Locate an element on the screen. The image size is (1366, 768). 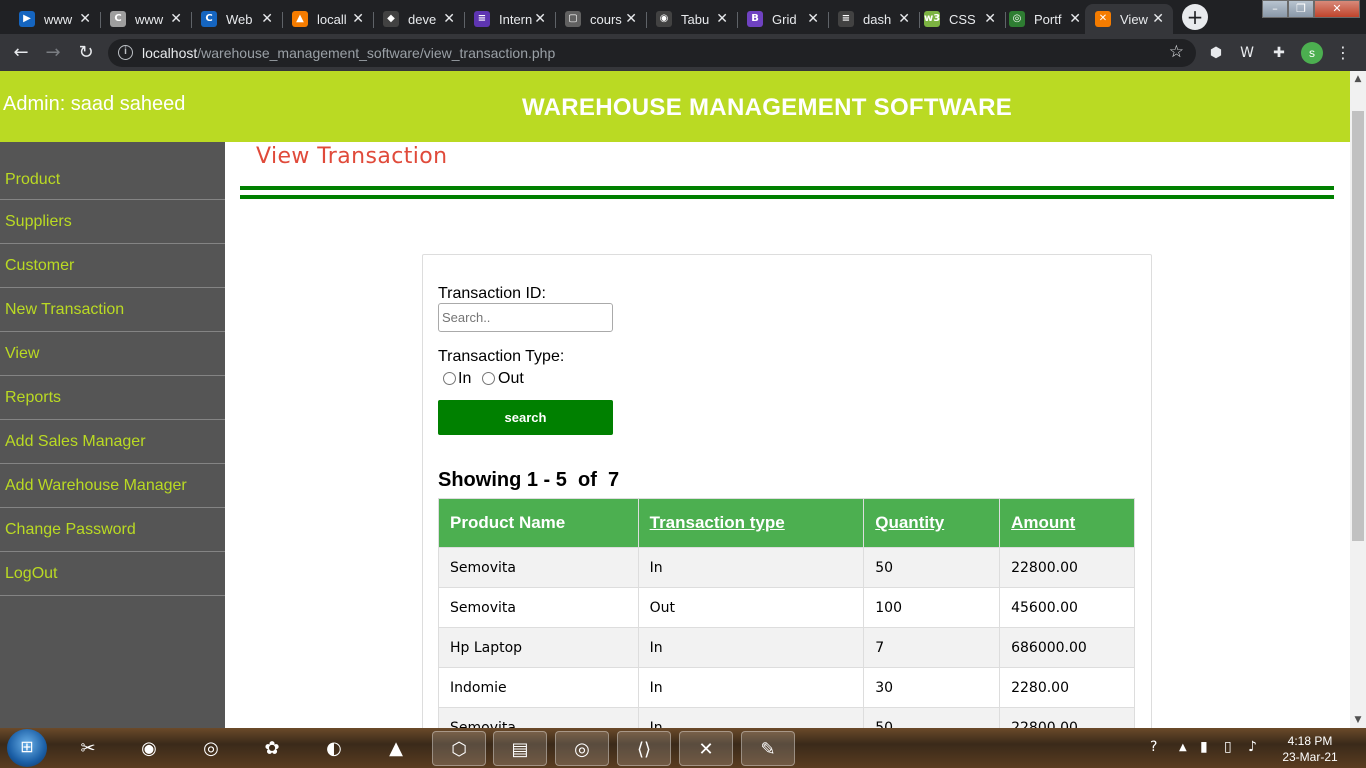
sidebar-item-customer: Customer is located at coordinates (112, 266).